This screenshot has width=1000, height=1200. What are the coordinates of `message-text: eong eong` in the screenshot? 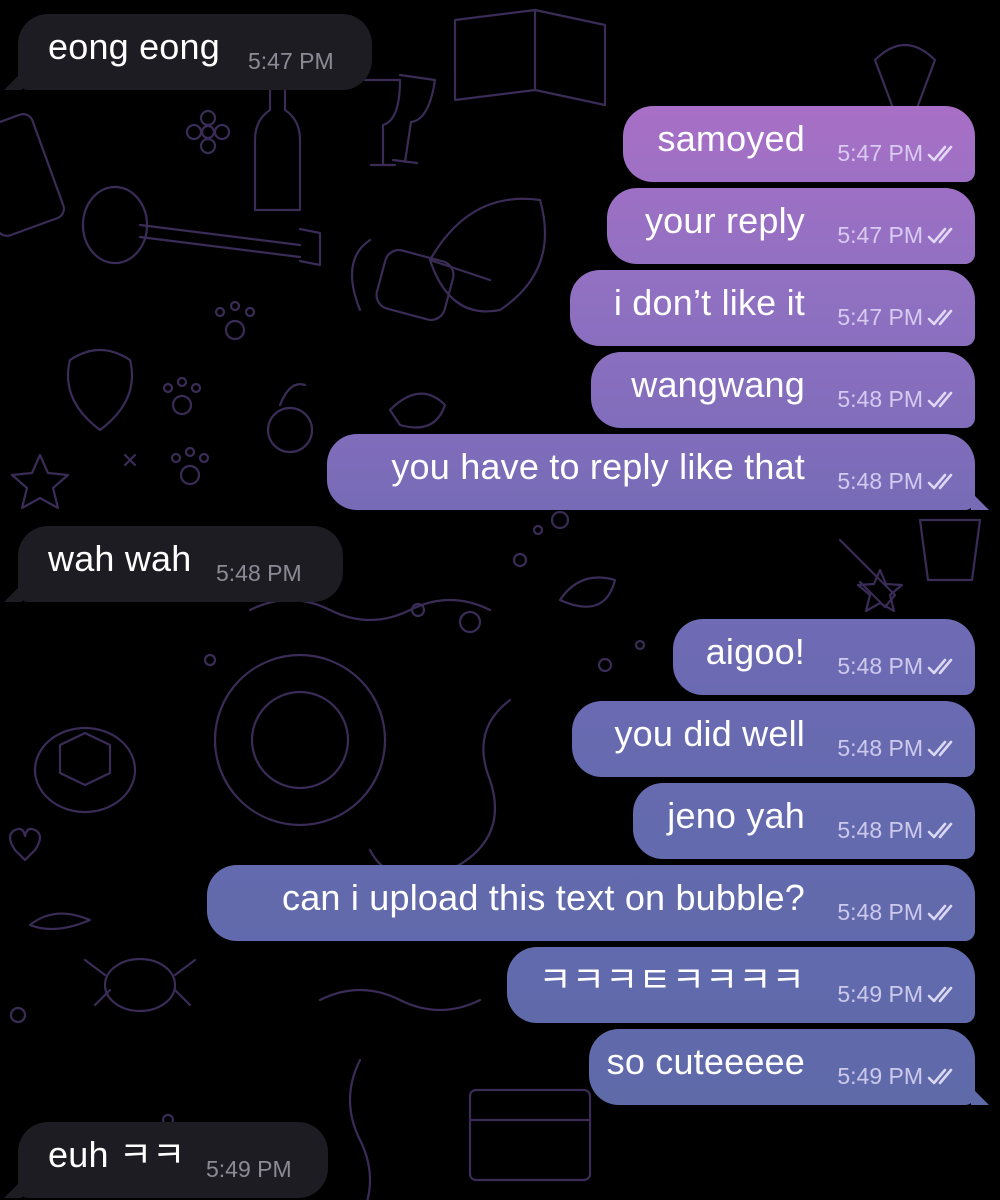 It's located at (134, 46).